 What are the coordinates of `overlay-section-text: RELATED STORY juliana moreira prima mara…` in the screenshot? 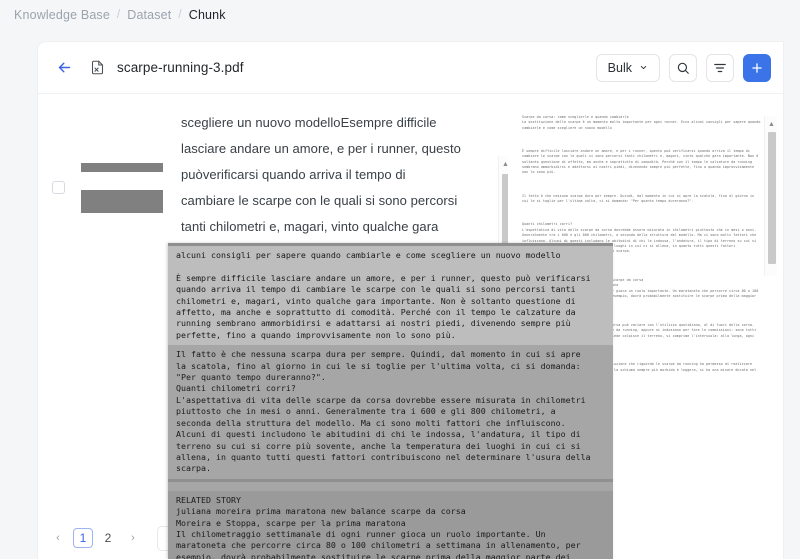 It's located at (378, 526).